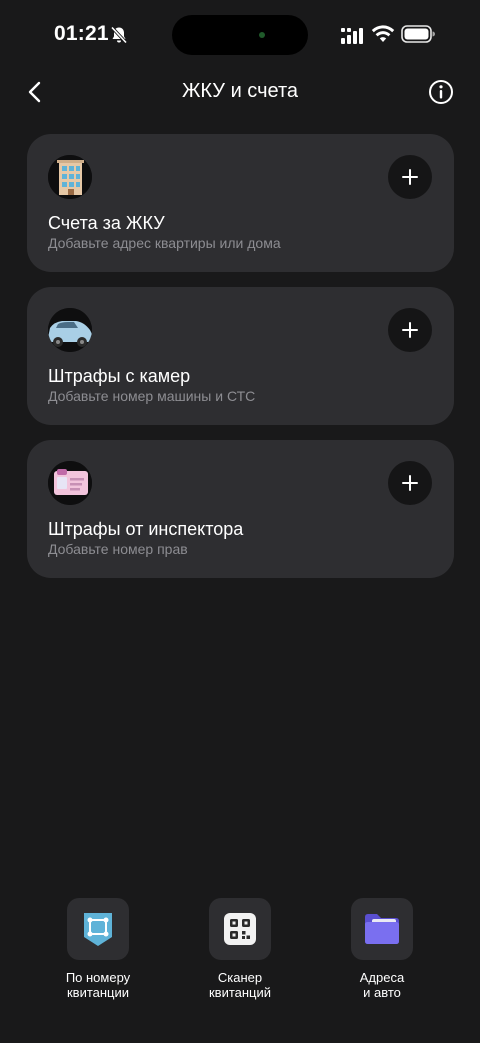 The image size is (480, 1043). I want to click on status-time: 01:21, so click(81, 33).